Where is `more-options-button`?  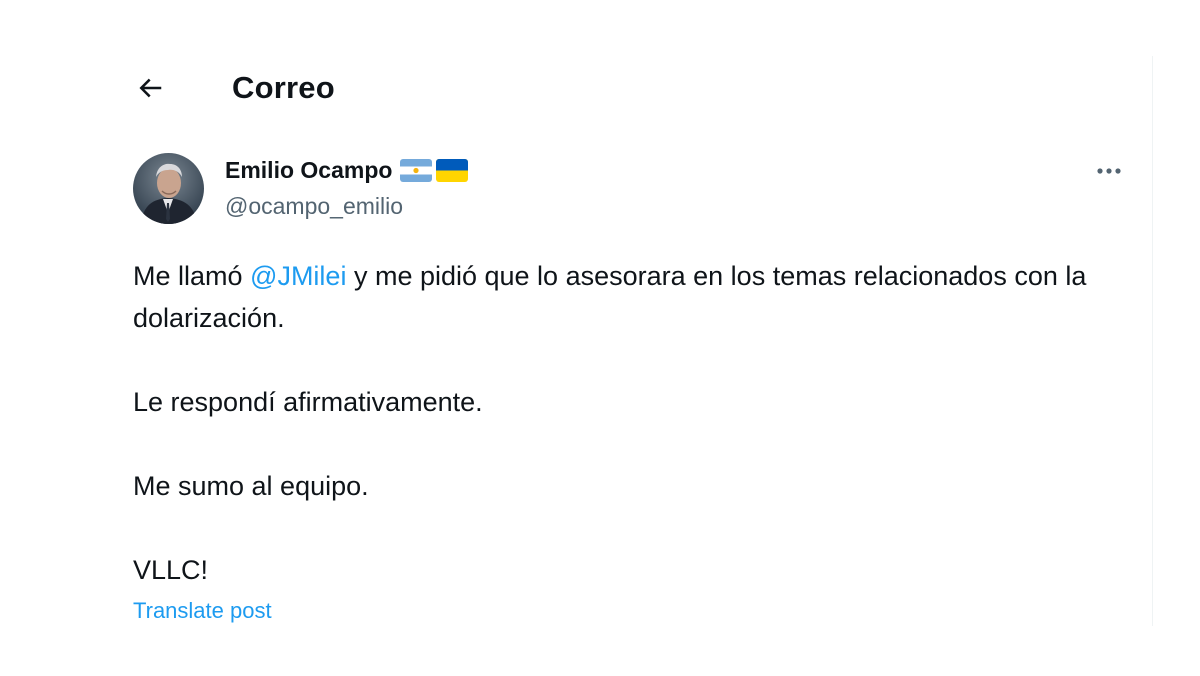
more-options-button is located at coordinates (1109, 171).